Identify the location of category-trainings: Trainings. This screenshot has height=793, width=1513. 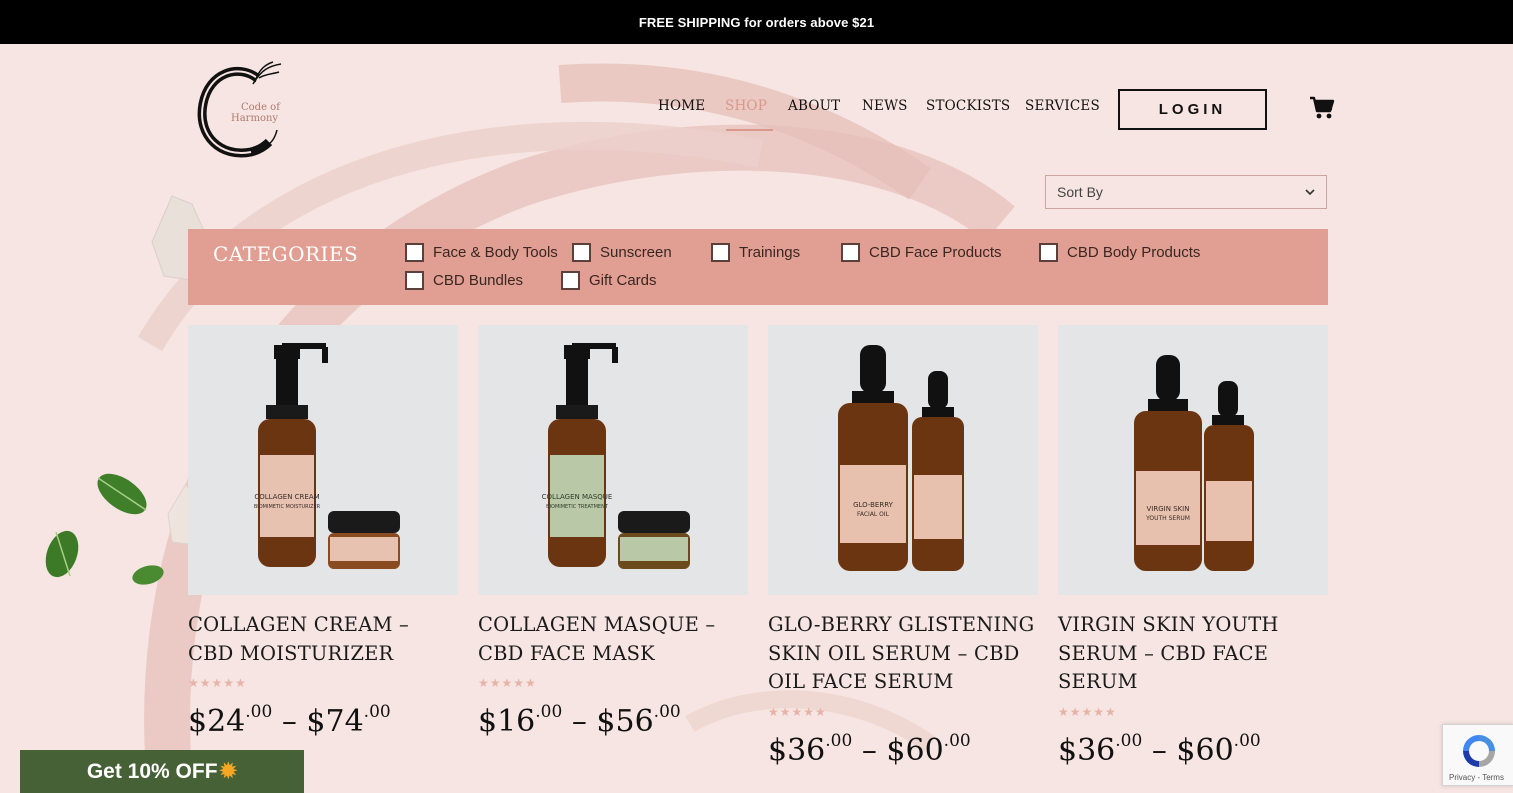
(755, 252).